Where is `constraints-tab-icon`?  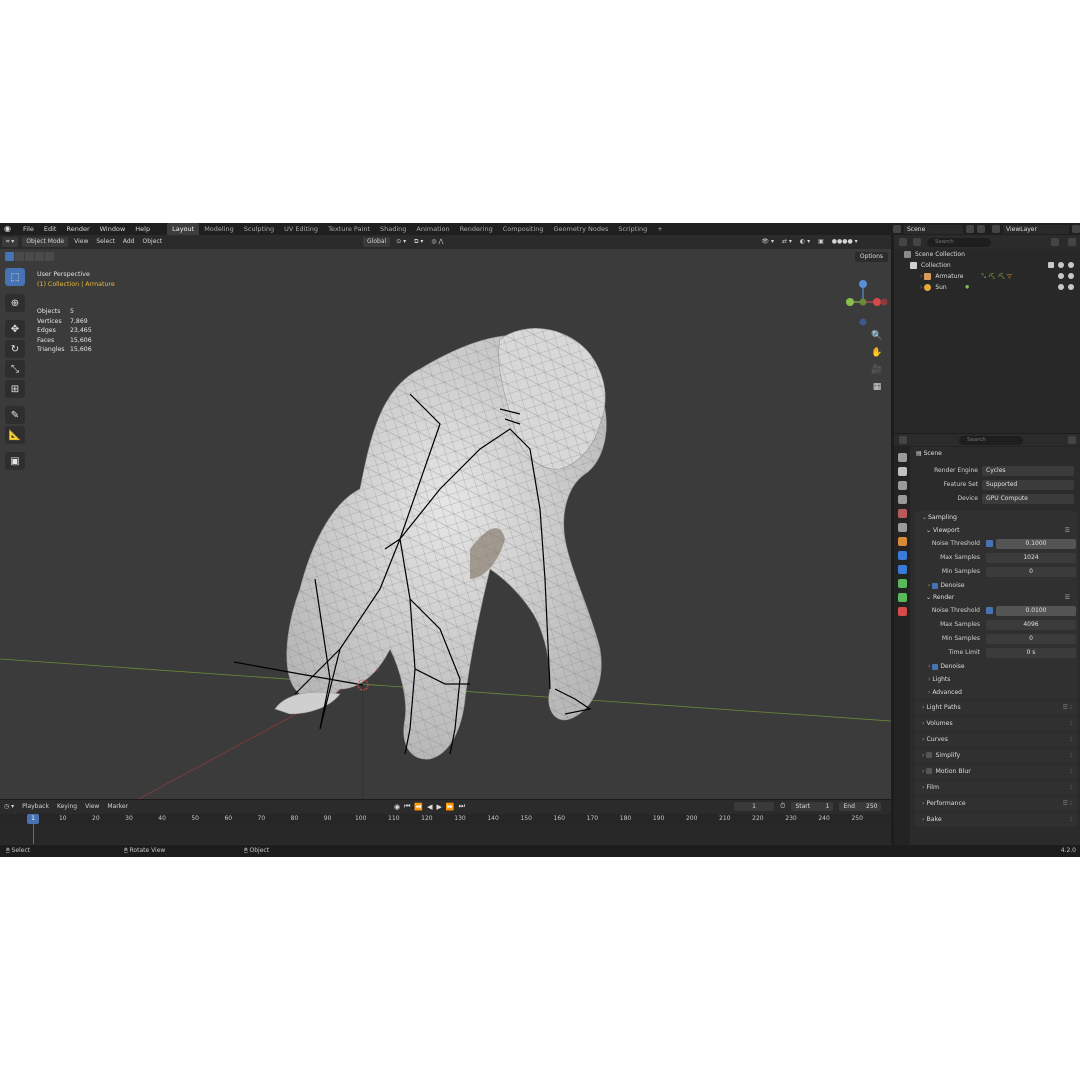 constraints-tab-icon is located at coordinates (902, 597).